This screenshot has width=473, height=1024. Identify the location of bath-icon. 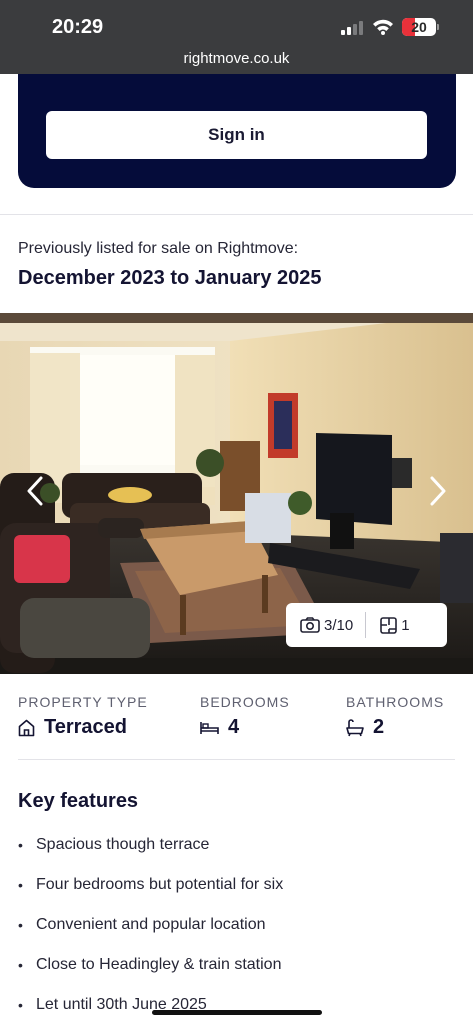
(355, 727).